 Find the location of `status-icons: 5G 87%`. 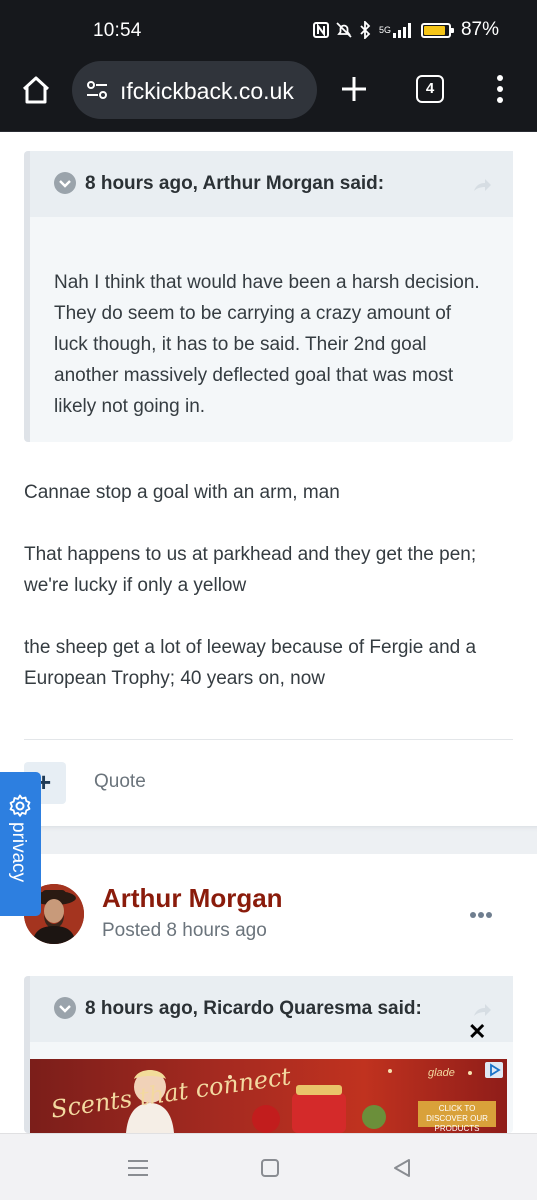

status-icons: 5G 87% is located at coordinates (405, 30).